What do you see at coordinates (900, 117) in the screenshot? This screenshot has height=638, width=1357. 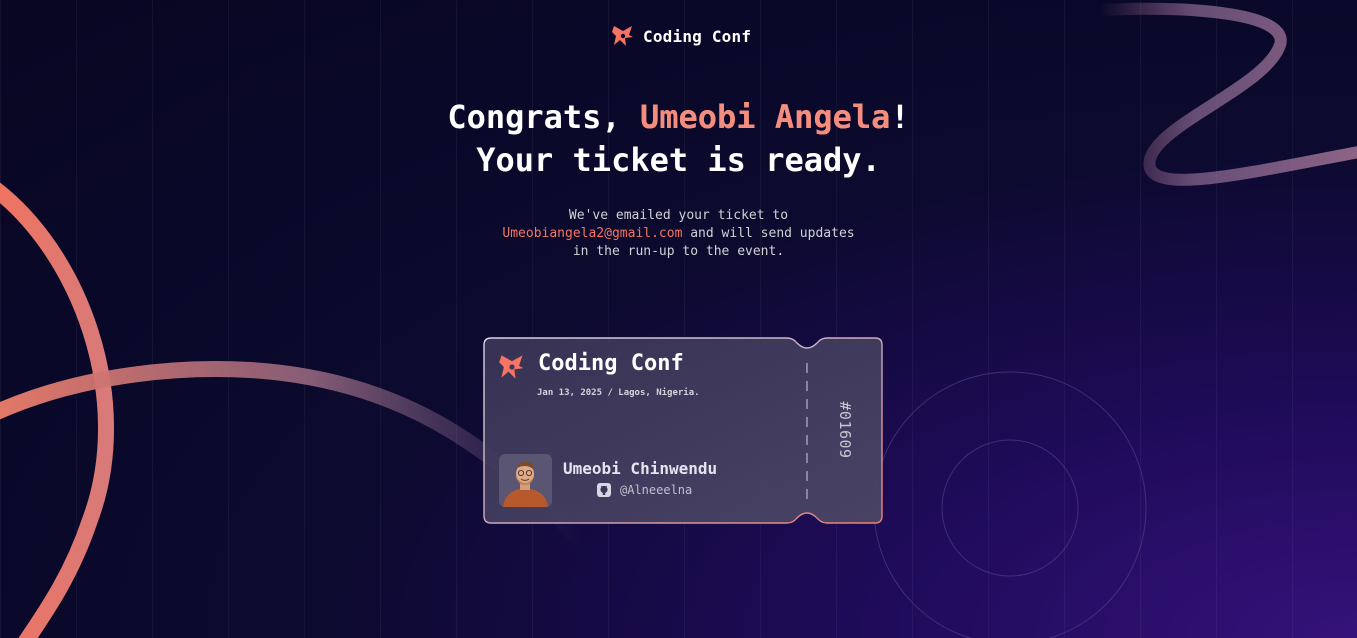 I see `headline-suffix: !` at bounding box center [900, 117].